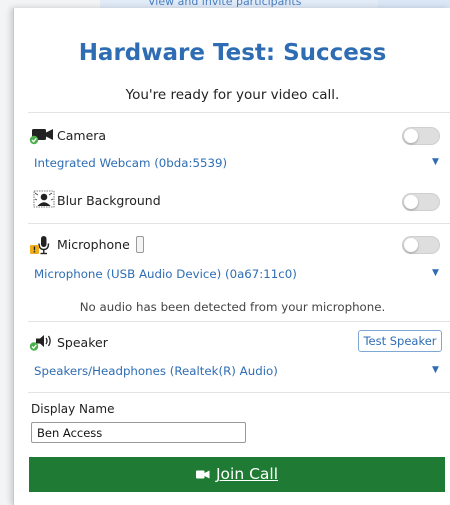 The width and height of the screenshot is (450, 505). What do you see at coordinates (109, 200) in the screenshot?
I see `blur-label: Blur Background` at bounding box center [109, 200].